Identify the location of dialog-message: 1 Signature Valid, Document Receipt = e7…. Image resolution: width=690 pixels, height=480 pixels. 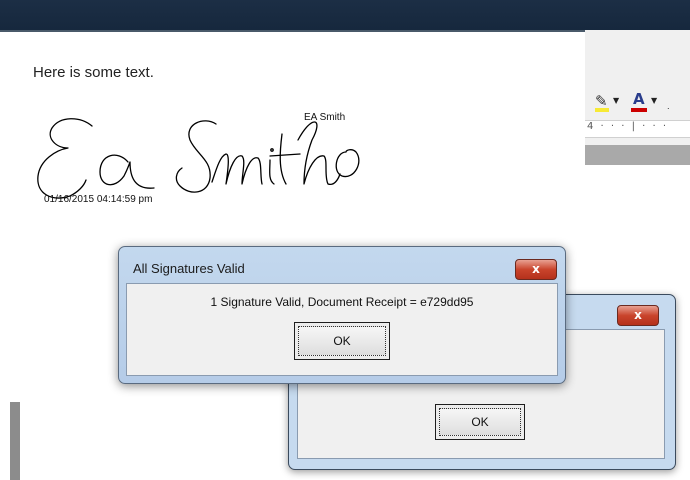
(342, 302).